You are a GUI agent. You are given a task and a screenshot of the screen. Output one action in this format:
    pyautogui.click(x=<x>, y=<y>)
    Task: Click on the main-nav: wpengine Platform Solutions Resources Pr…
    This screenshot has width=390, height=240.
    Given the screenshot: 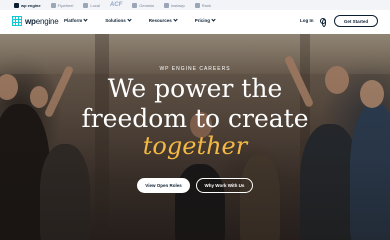 What is the action you would take?
    pyautogui.click(x=195, y=22)
    